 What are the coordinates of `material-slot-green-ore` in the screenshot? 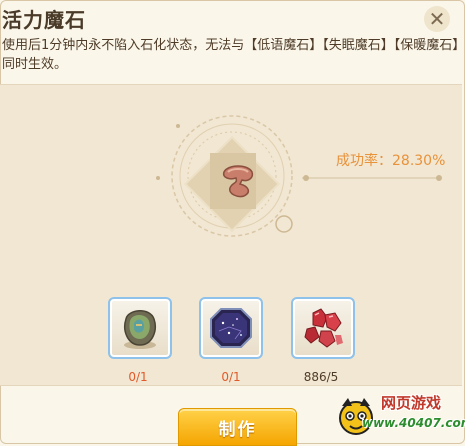 It's located at (140, 328).